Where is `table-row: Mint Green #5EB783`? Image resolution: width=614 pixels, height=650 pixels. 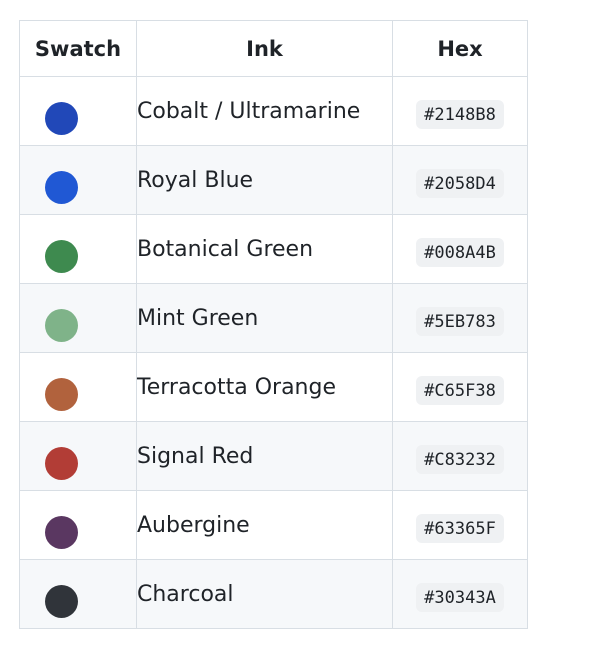
table-row: Mint Green #5EB783 is located at coordinates (273, 318).